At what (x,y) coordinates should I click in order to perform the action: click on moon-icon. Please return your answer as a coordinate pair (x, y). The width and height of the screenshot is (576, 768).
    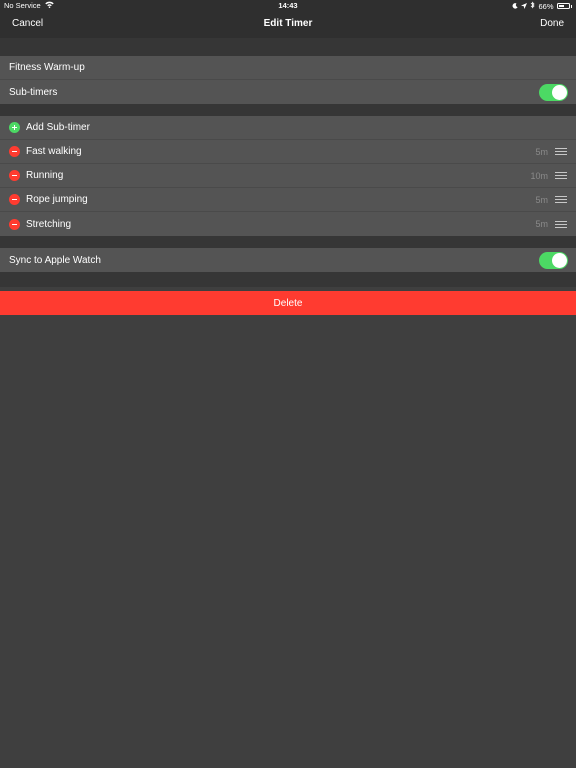
    Looking at the image, I should click on (515, 6).